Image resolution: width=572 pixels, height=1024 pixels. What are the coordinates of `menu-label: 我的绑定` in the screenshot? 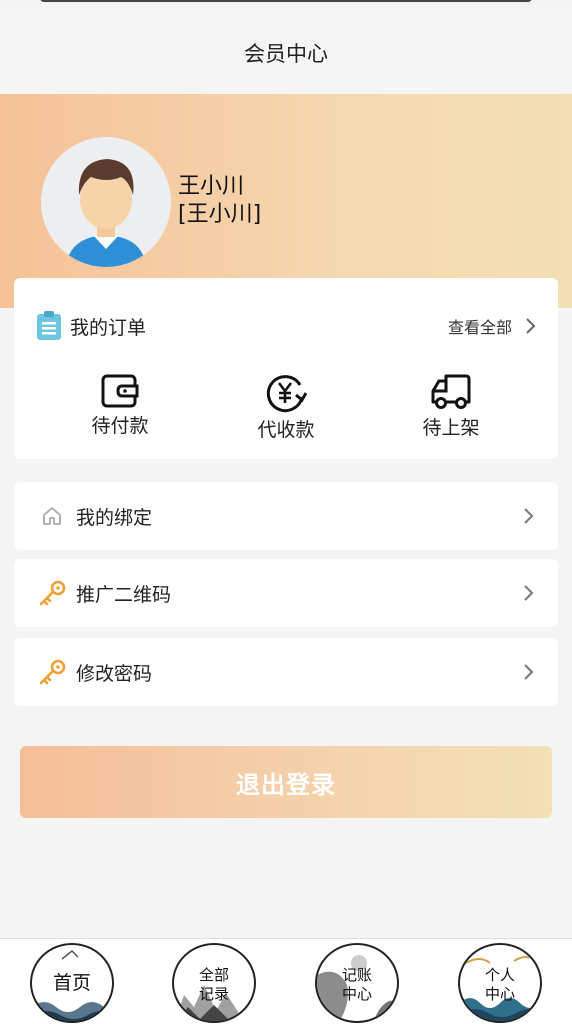 It's located at (114, 517).